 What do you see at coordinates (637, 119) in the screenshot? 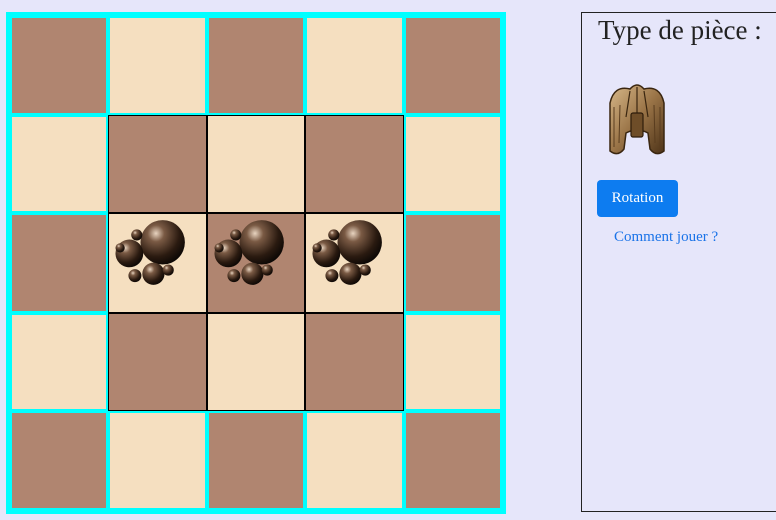
I see `wooden-creature-icon` at bounding box center [637, 119].